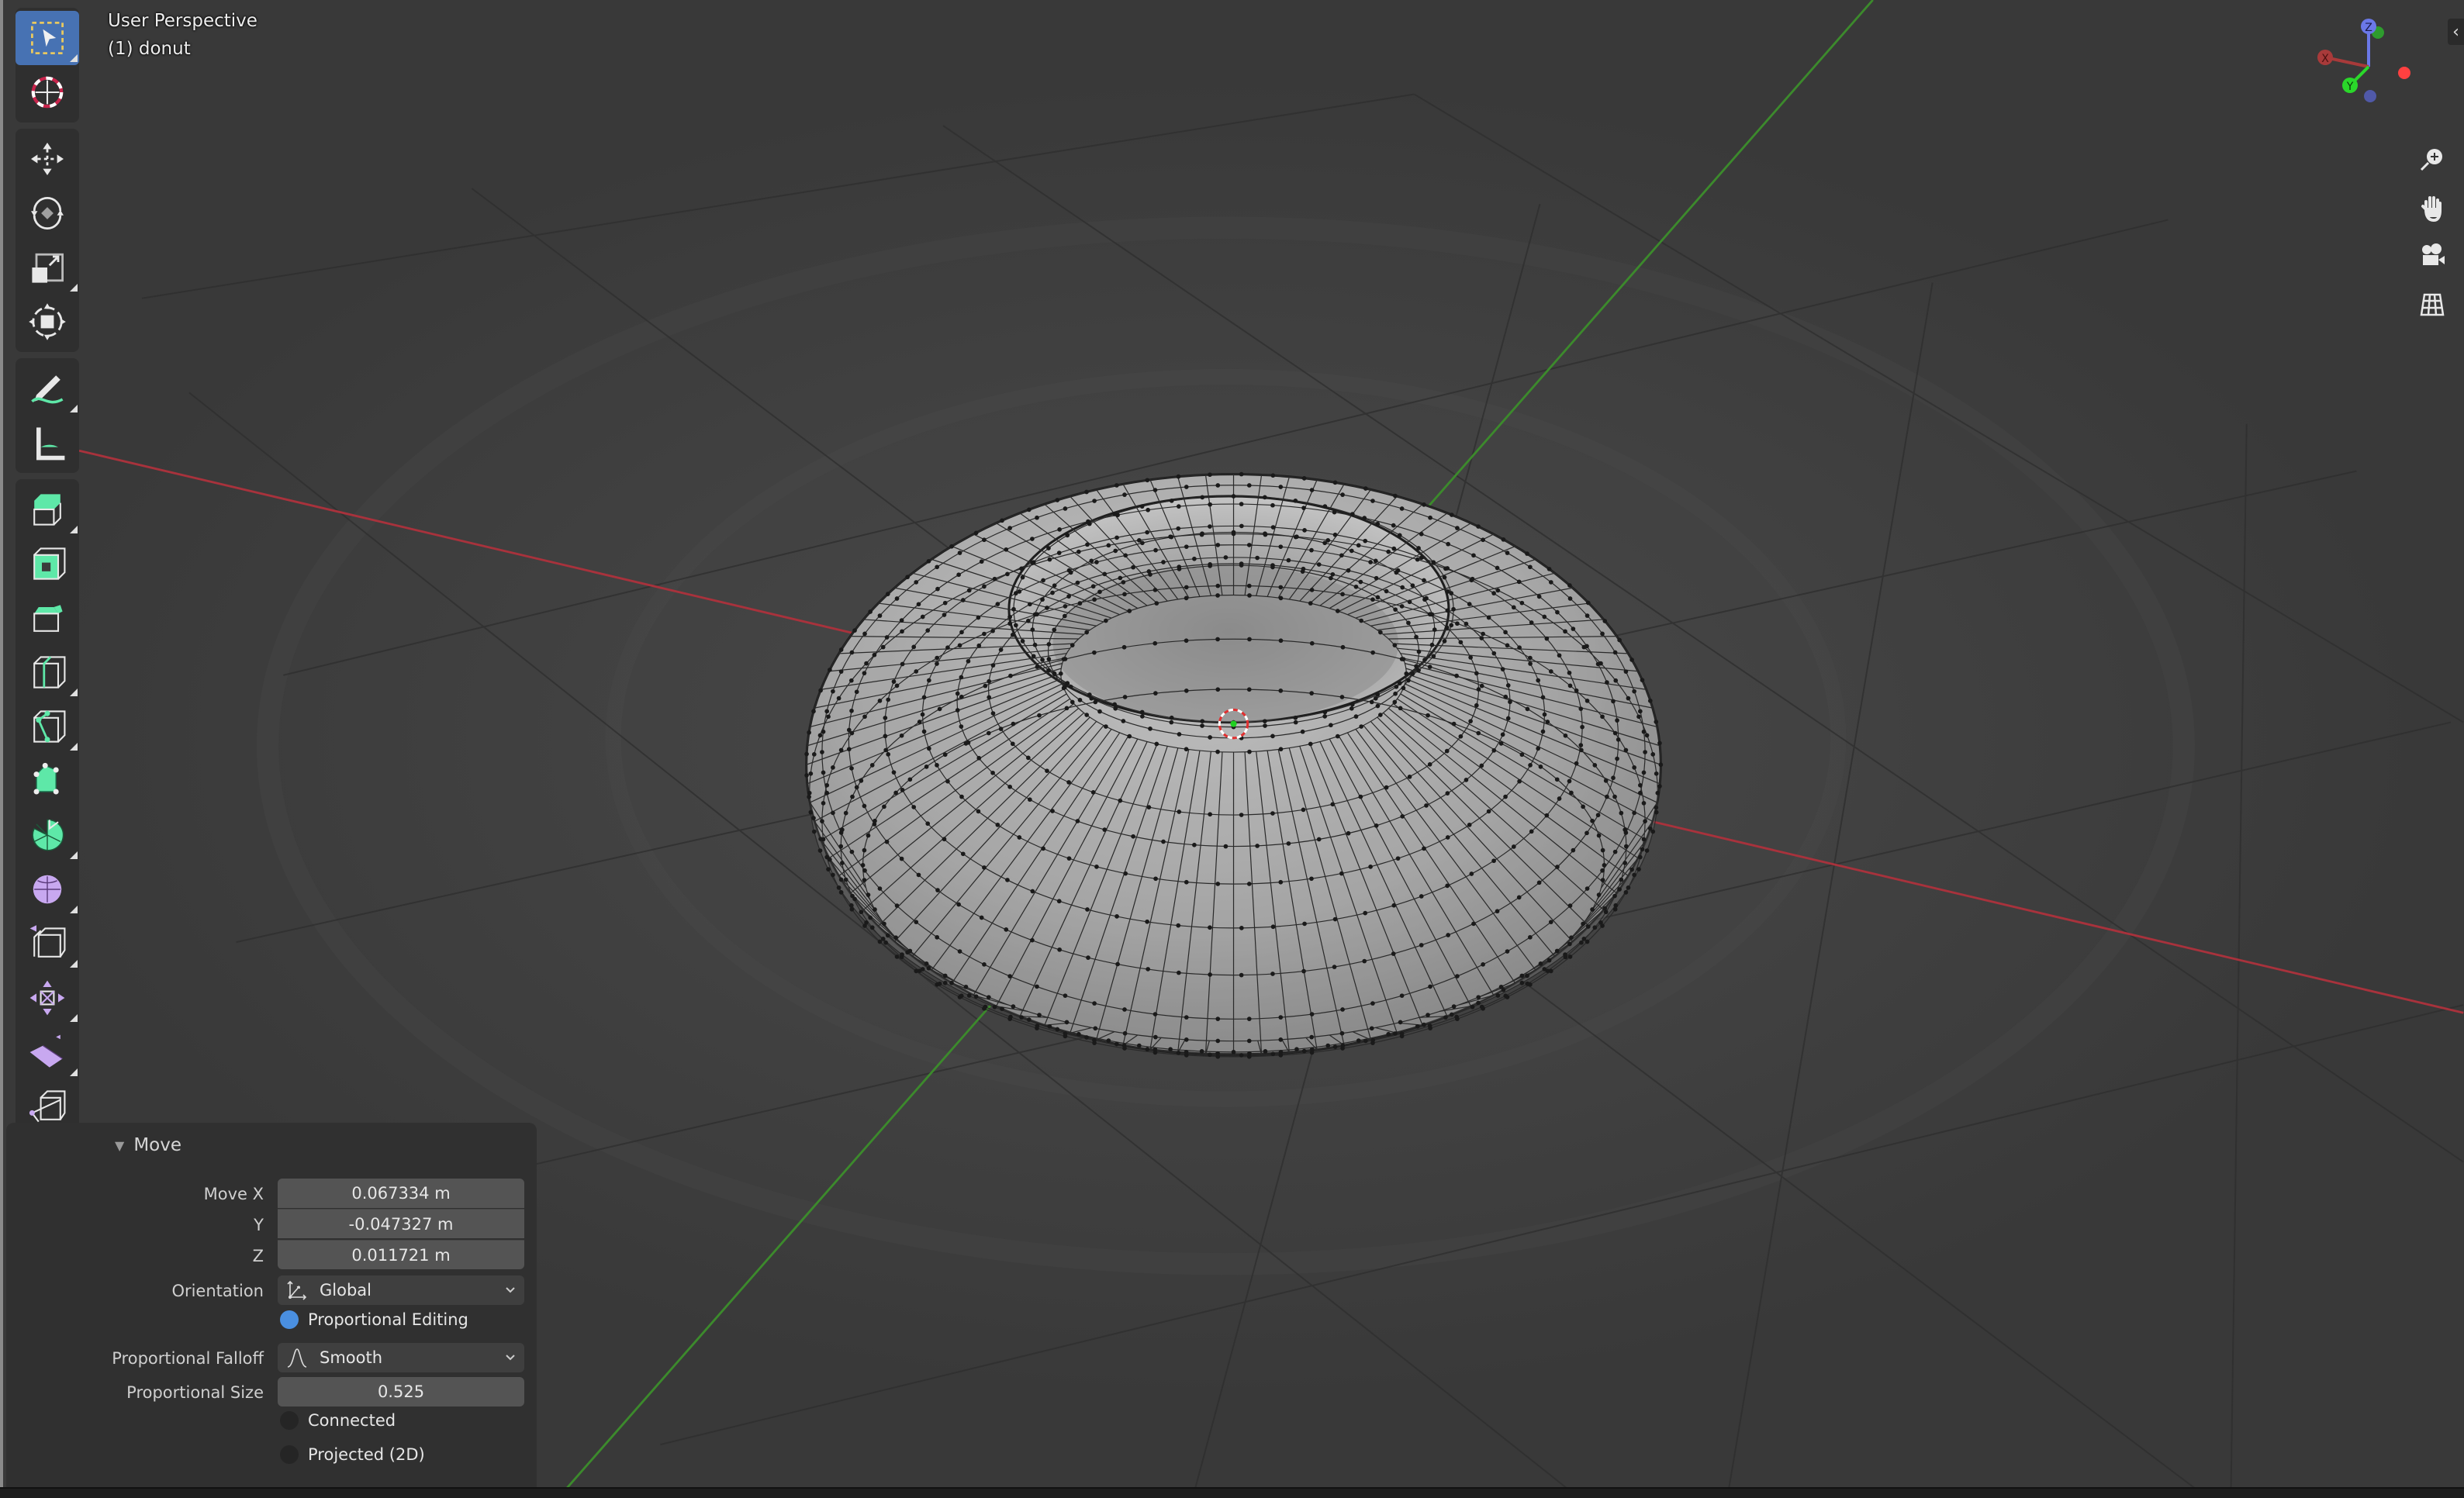  What do you see at coordinates (47, 1052) in the screenshot?
I see `tool-shear` at bounding box center [47, 1052].